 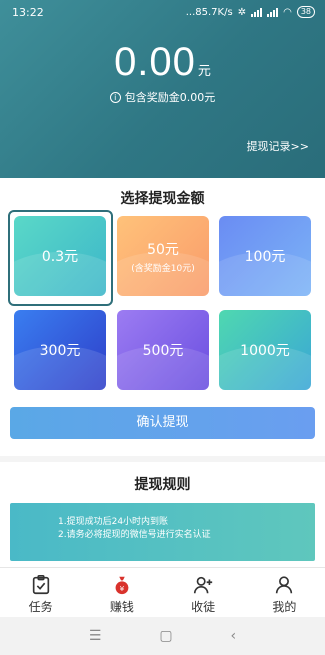 I want to click on amount-option-0-3: 0.3元, so click(x=60, y=256).